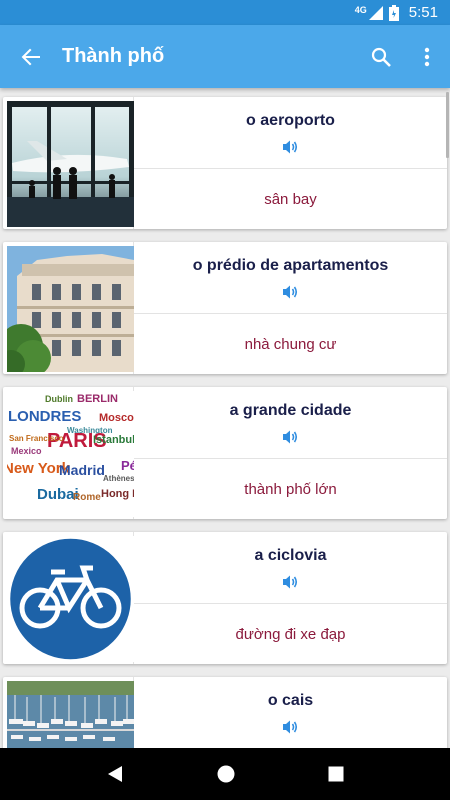 The width and height of the screenshot is (450, 800). What do you see at coordinates (36, 438) in the screenshot?
I see `cloud-word: San Francisco` at bounding box center [36, 438].